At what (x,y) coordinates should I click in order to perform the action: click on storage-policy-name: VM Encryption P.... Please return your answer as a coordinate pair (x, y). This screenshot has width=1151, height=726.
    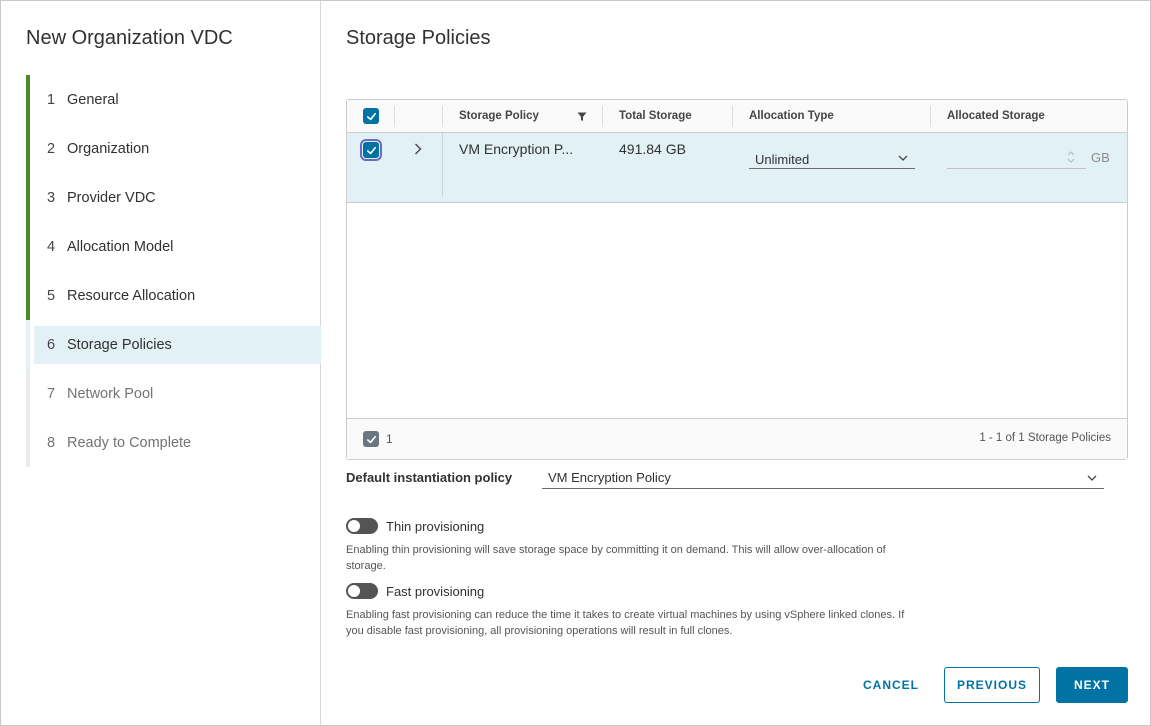
    Looking at the image, I should click on (516, 149).